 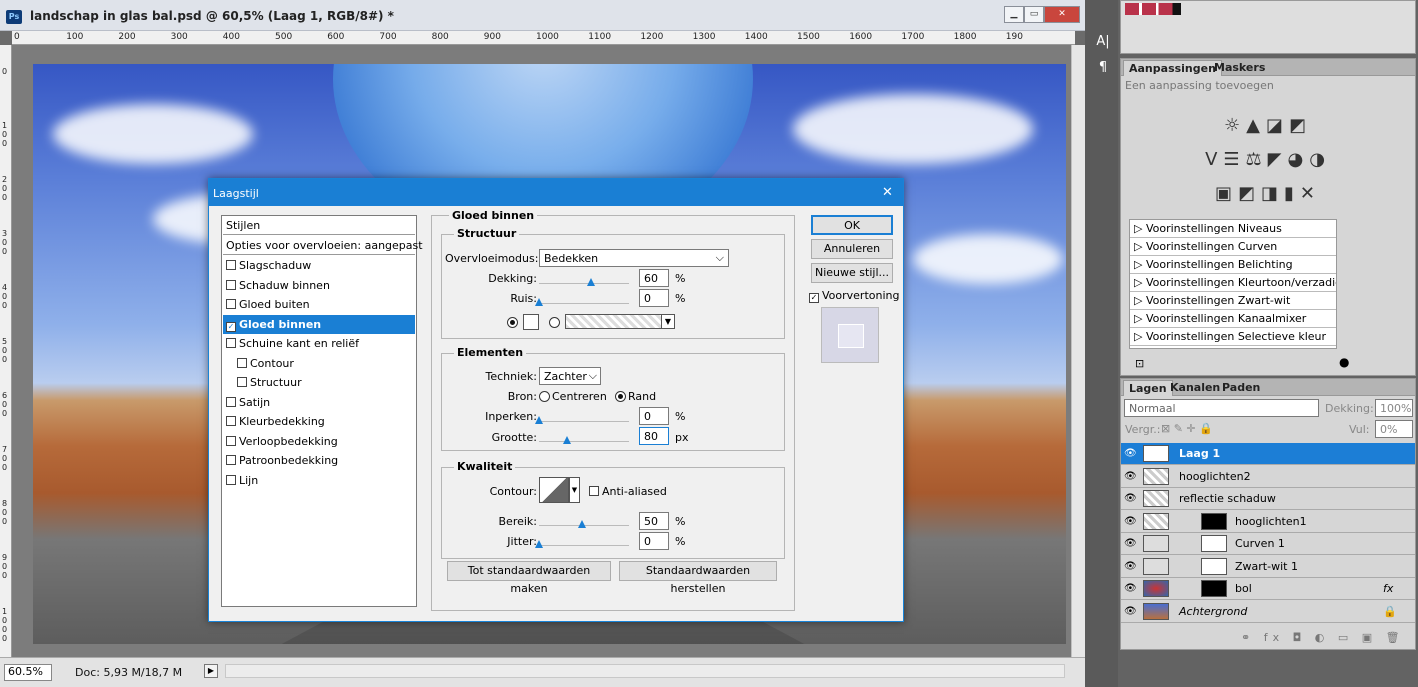 What do you see at coordinates (668, 321) in the screenshot?
I see `gradient-dropdown-icon: ▼` at bounding box center [668, 321].